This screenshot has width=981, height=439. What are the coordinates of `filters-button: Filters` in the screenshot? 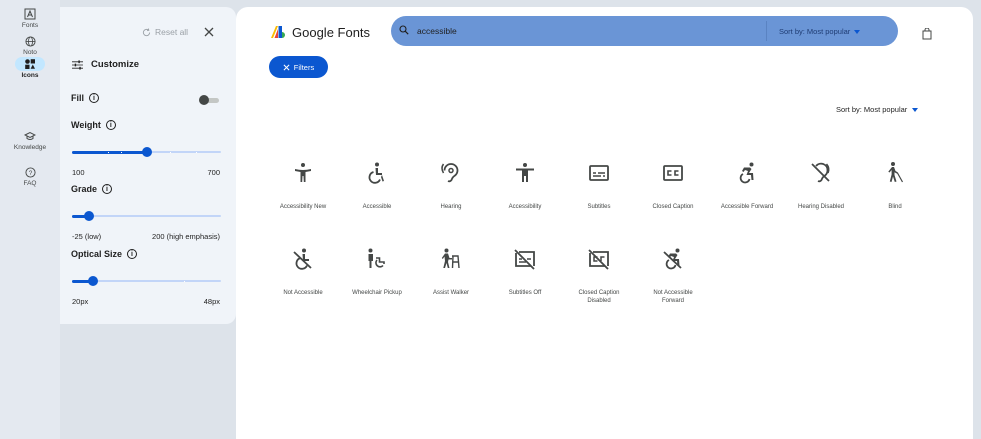 It's located at (298, 67).